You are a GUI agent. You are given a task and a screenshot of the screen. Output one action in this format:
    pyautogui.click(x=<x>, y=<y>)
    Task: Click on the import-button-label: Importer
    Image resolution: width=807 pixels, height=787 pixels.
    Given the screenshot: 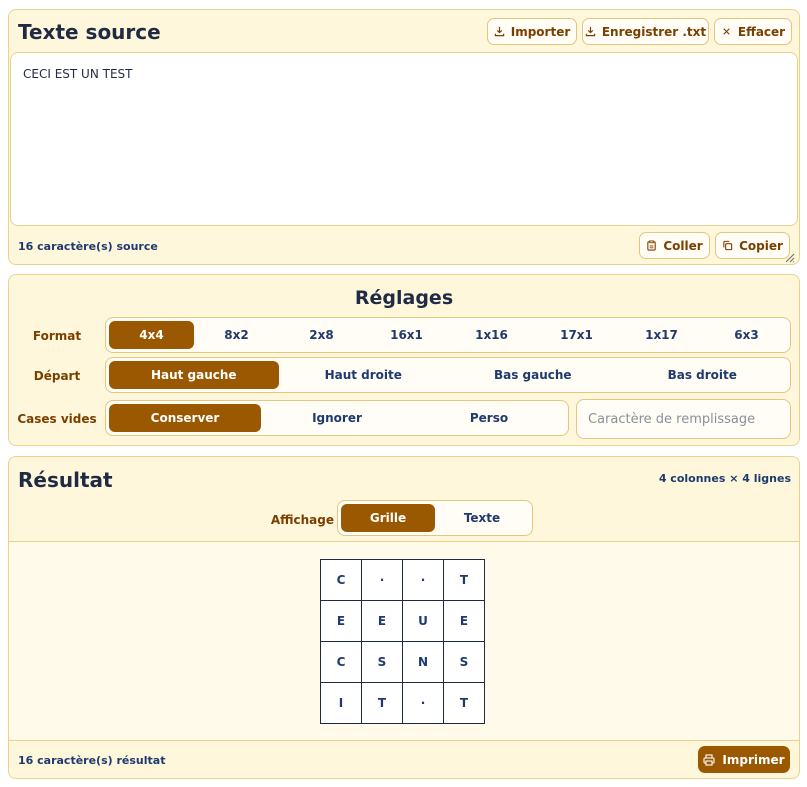 What is the action you would take?
    pyautogui.click(x=540, y=31)
    